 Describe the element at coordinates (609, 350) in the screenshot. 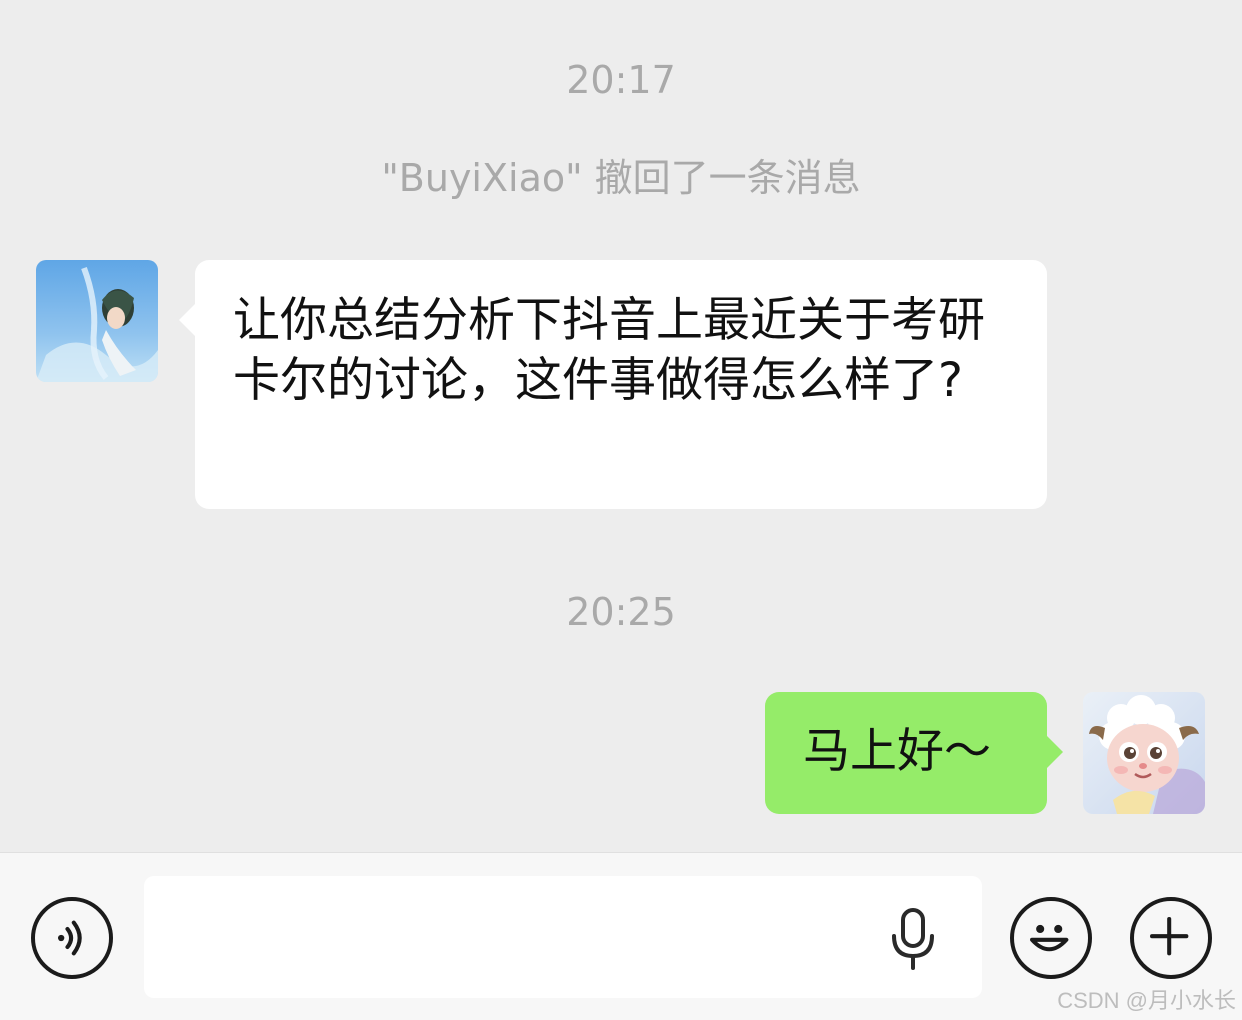

I see `incoming-message-text: 让你总结分析下抖音上最近关于考研卡尔的讨论，这件事做得怎么样了?` at that location.